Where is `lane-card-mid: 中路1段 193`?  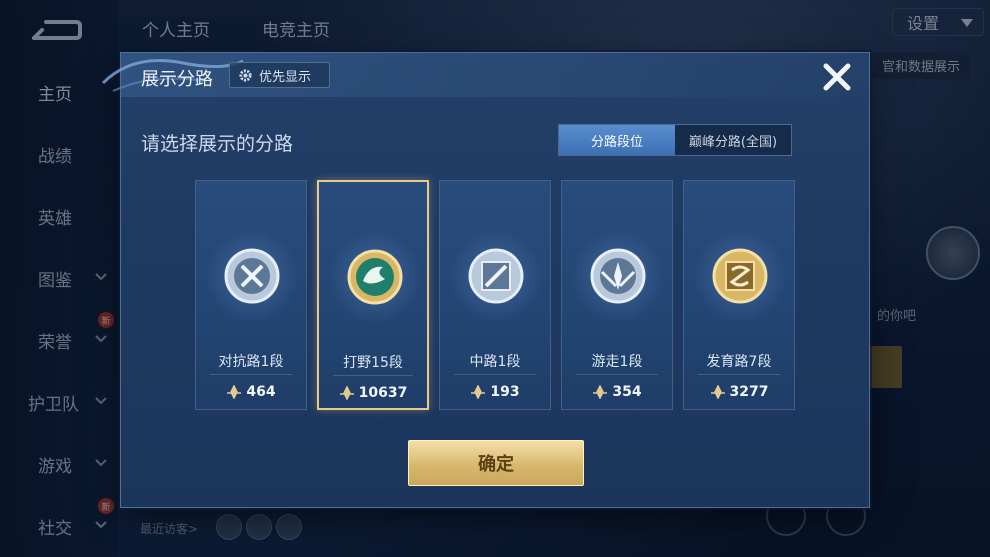 lane-card-mid: 中路1段 193 is located at coordinates (495, 295).